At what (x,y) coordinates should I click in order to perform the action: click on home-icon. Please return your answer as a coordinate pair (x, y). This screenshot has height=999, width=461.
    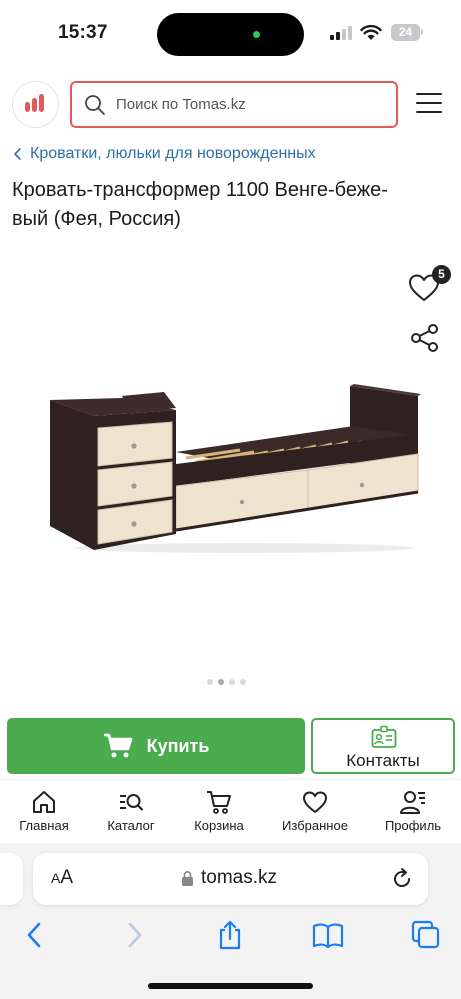
    Looking at the image, I should click on (44, 802).